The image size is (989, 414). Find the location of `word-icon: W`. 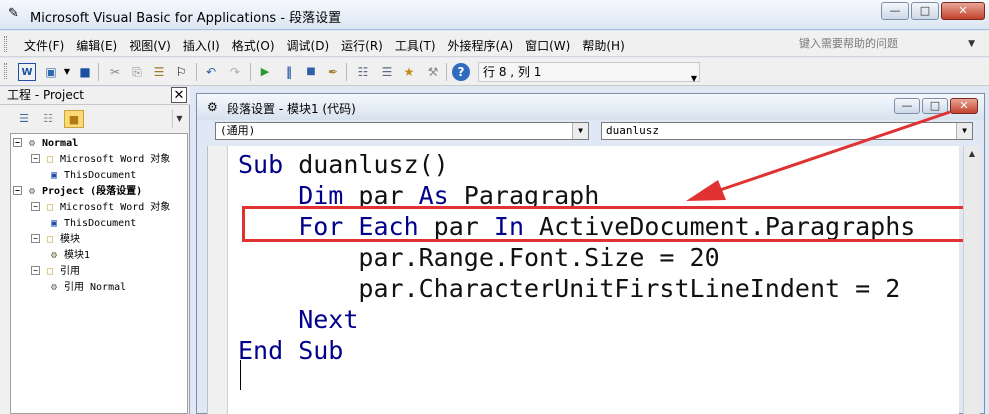

word-icon: W is located at coordinates (27, 72).